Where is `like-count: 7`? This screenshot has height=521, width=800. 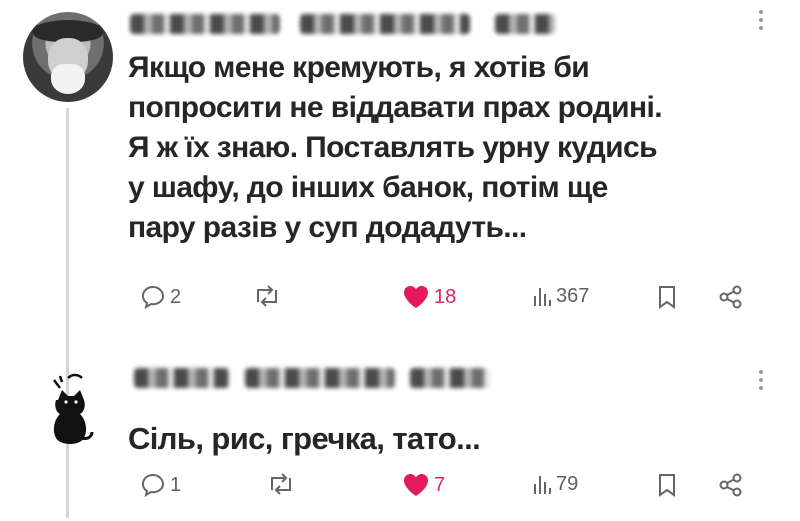 like-count: 7 is located at coordinates (440, 484).